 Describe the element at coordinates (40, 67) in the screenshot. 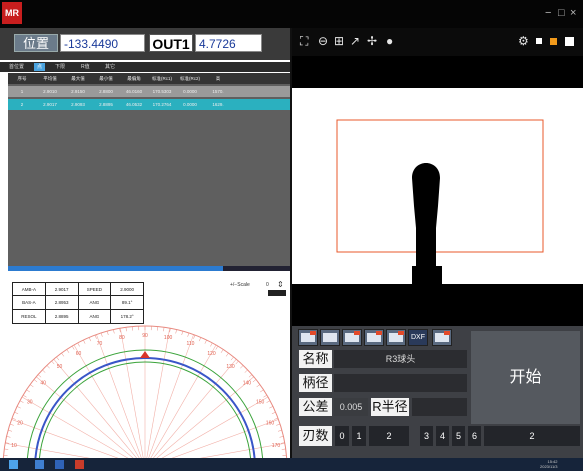

I see `tab-point: 点` at that location.